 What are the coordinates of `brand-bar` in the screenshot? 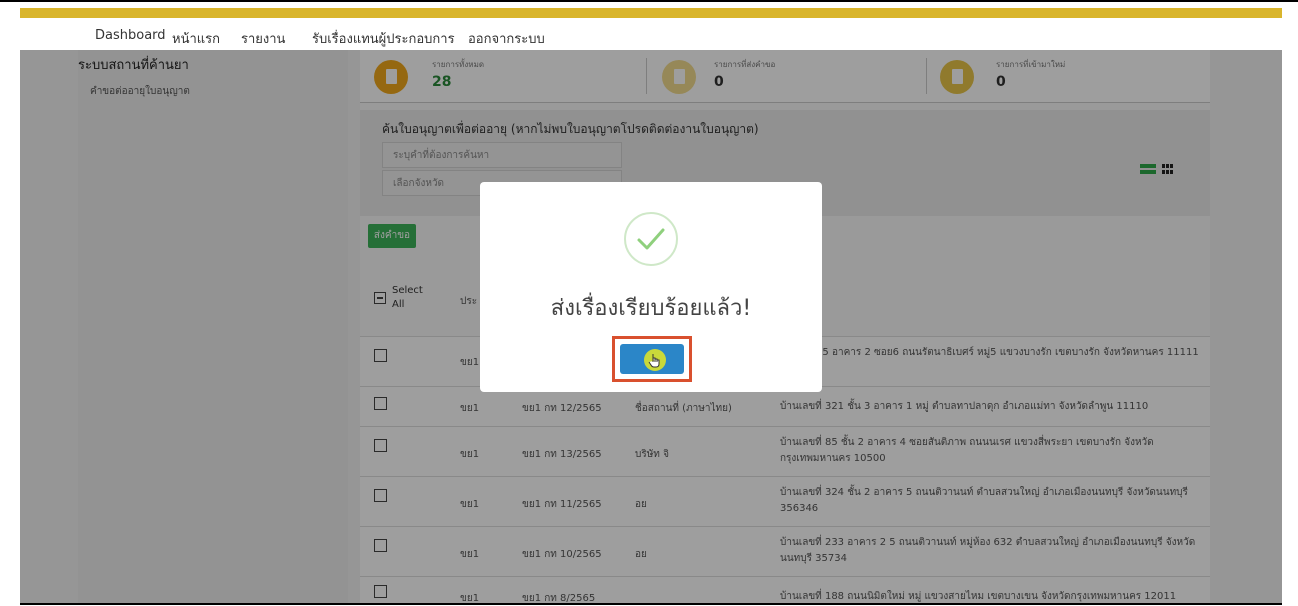 It's located at (651, 13).